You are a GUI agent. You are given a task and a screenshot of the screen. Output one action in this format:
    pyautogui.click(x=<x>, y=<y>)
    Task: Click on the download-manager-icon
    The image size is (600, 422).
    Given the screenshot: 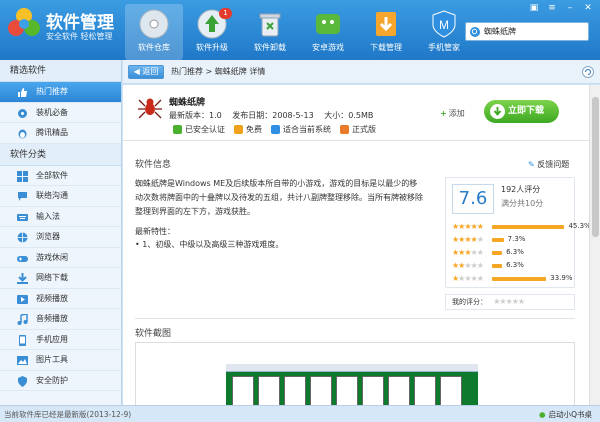 What is the action you would take?
    pyautogui.click(x=386, y=24)
    